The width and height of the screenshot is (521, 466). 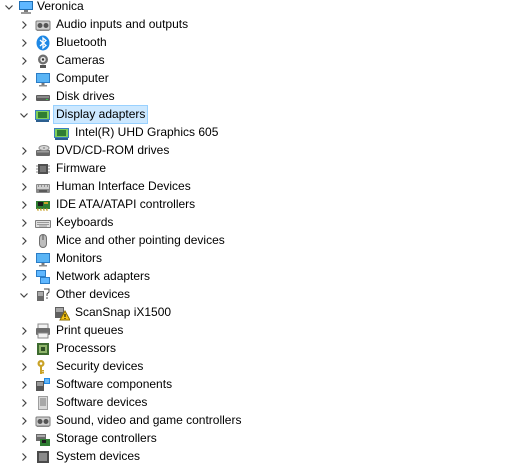 I want to click on tree-node-label: Bluetooth, so click(x=81, y=42).